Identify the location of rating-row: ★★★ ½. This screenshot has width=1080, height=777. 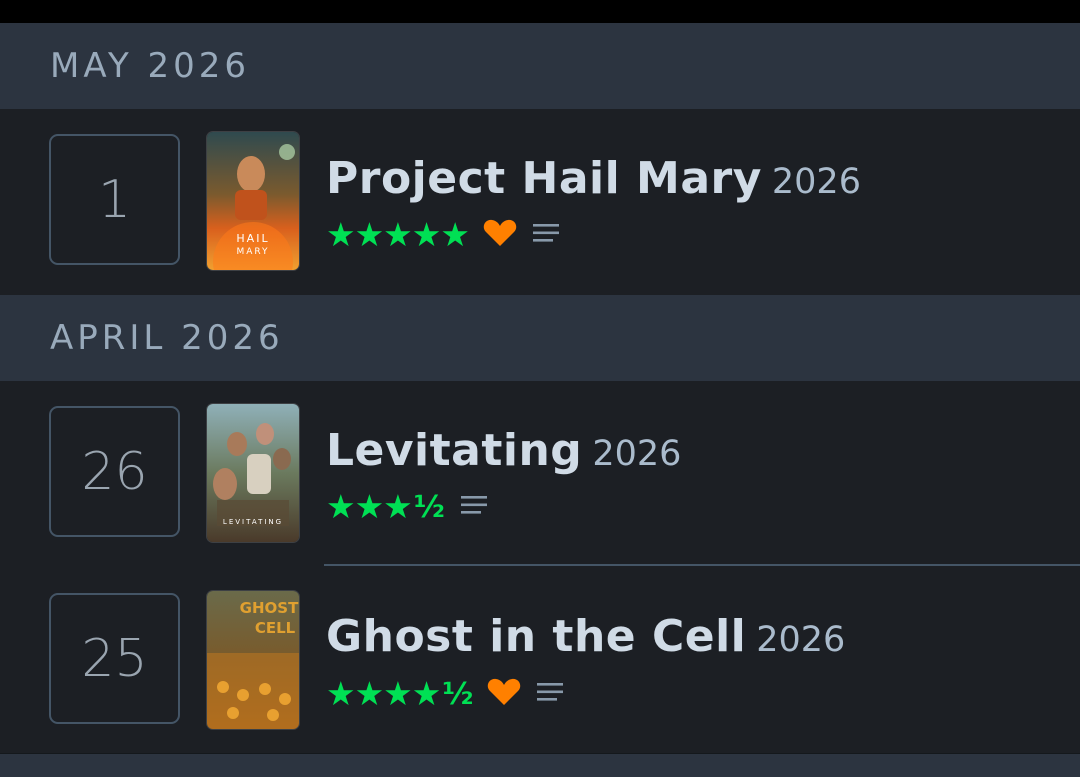
(407, 506).